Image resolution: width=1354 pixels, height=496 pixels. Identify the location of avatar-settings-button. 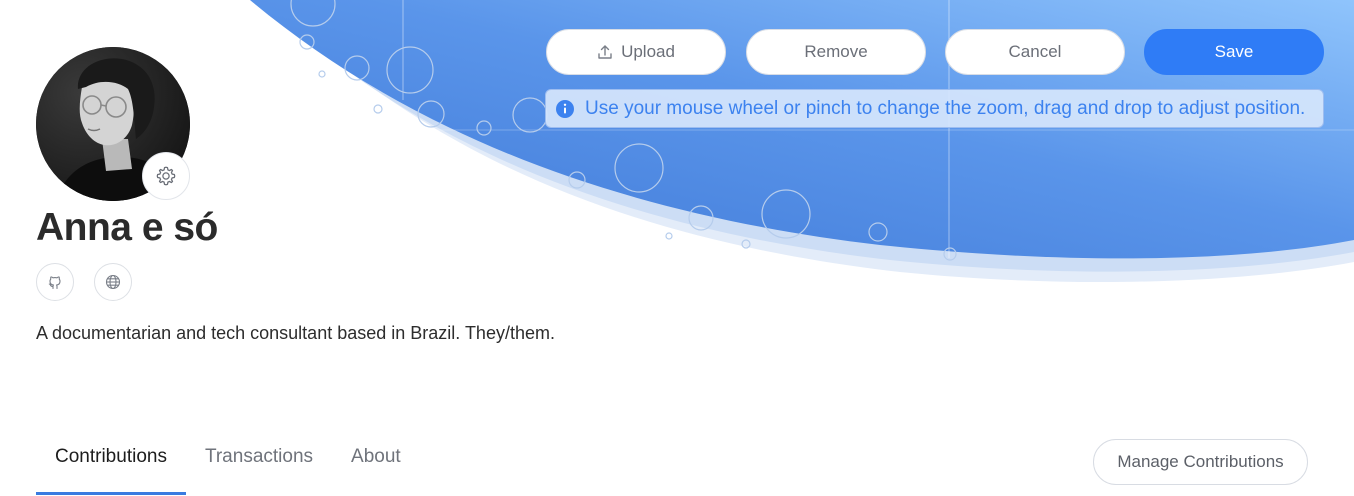
(166, 176).